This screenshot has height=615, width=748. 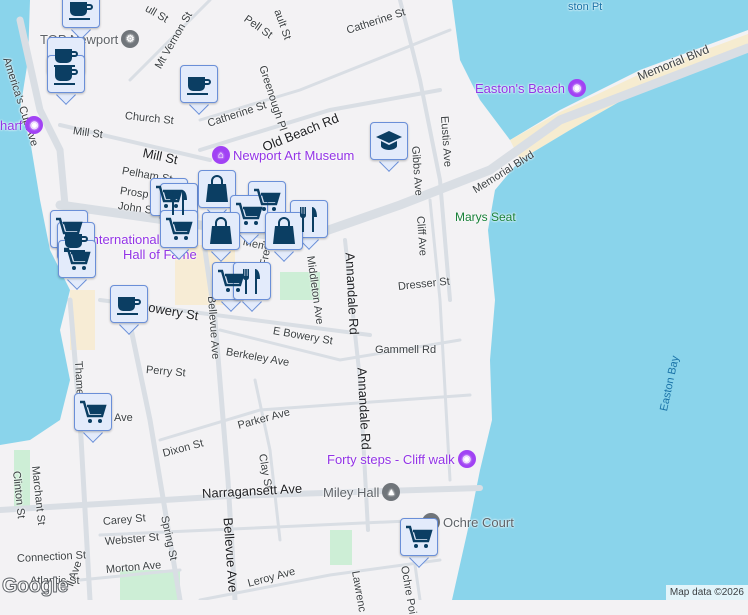 I want to click on poi-miley-hall: Miley Hall ▲, so click(x=362, y=492).